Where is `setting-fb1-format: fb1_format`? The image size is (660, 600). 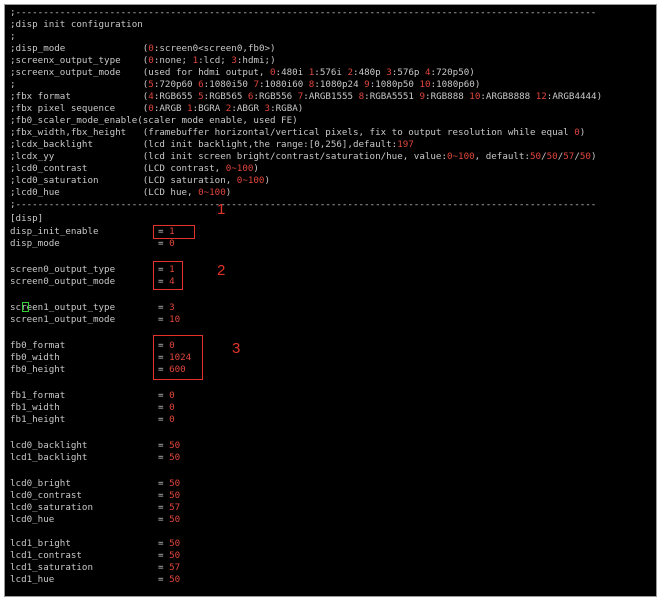 setting-fb1-format: fb1_format is located at coordinates (38, 395).